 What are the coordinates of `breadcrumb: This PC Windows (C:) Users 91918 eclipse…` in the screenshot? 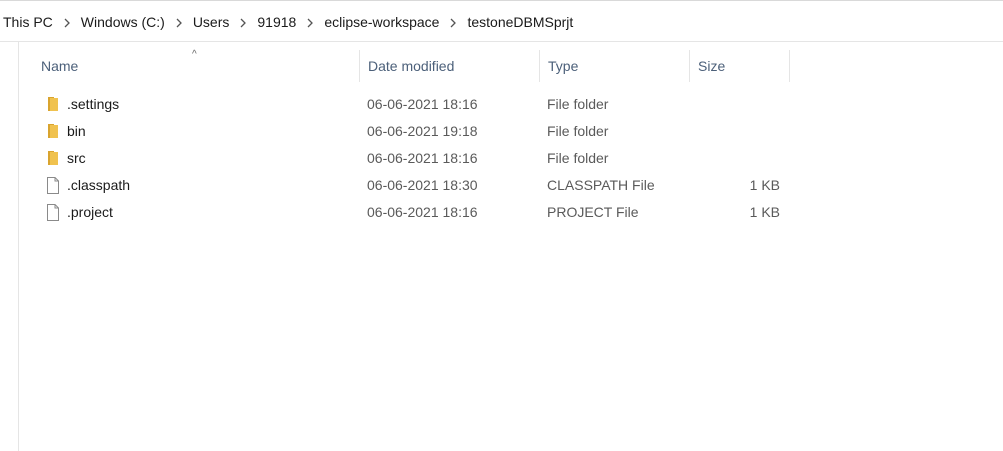 It's located at (288, 22).